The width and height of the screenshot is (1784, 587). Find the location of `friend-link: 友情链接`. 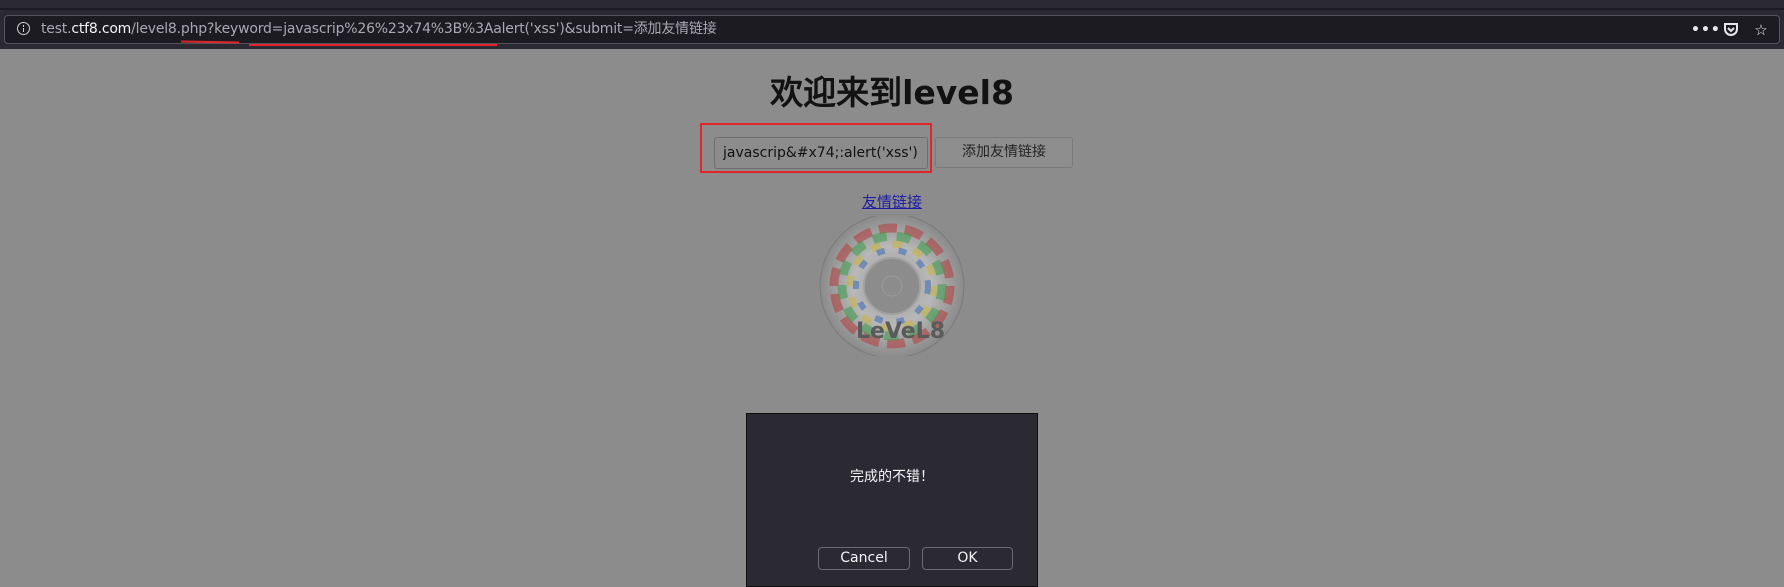

friend-link: 友情链接 is located at coordinates (892, 202).